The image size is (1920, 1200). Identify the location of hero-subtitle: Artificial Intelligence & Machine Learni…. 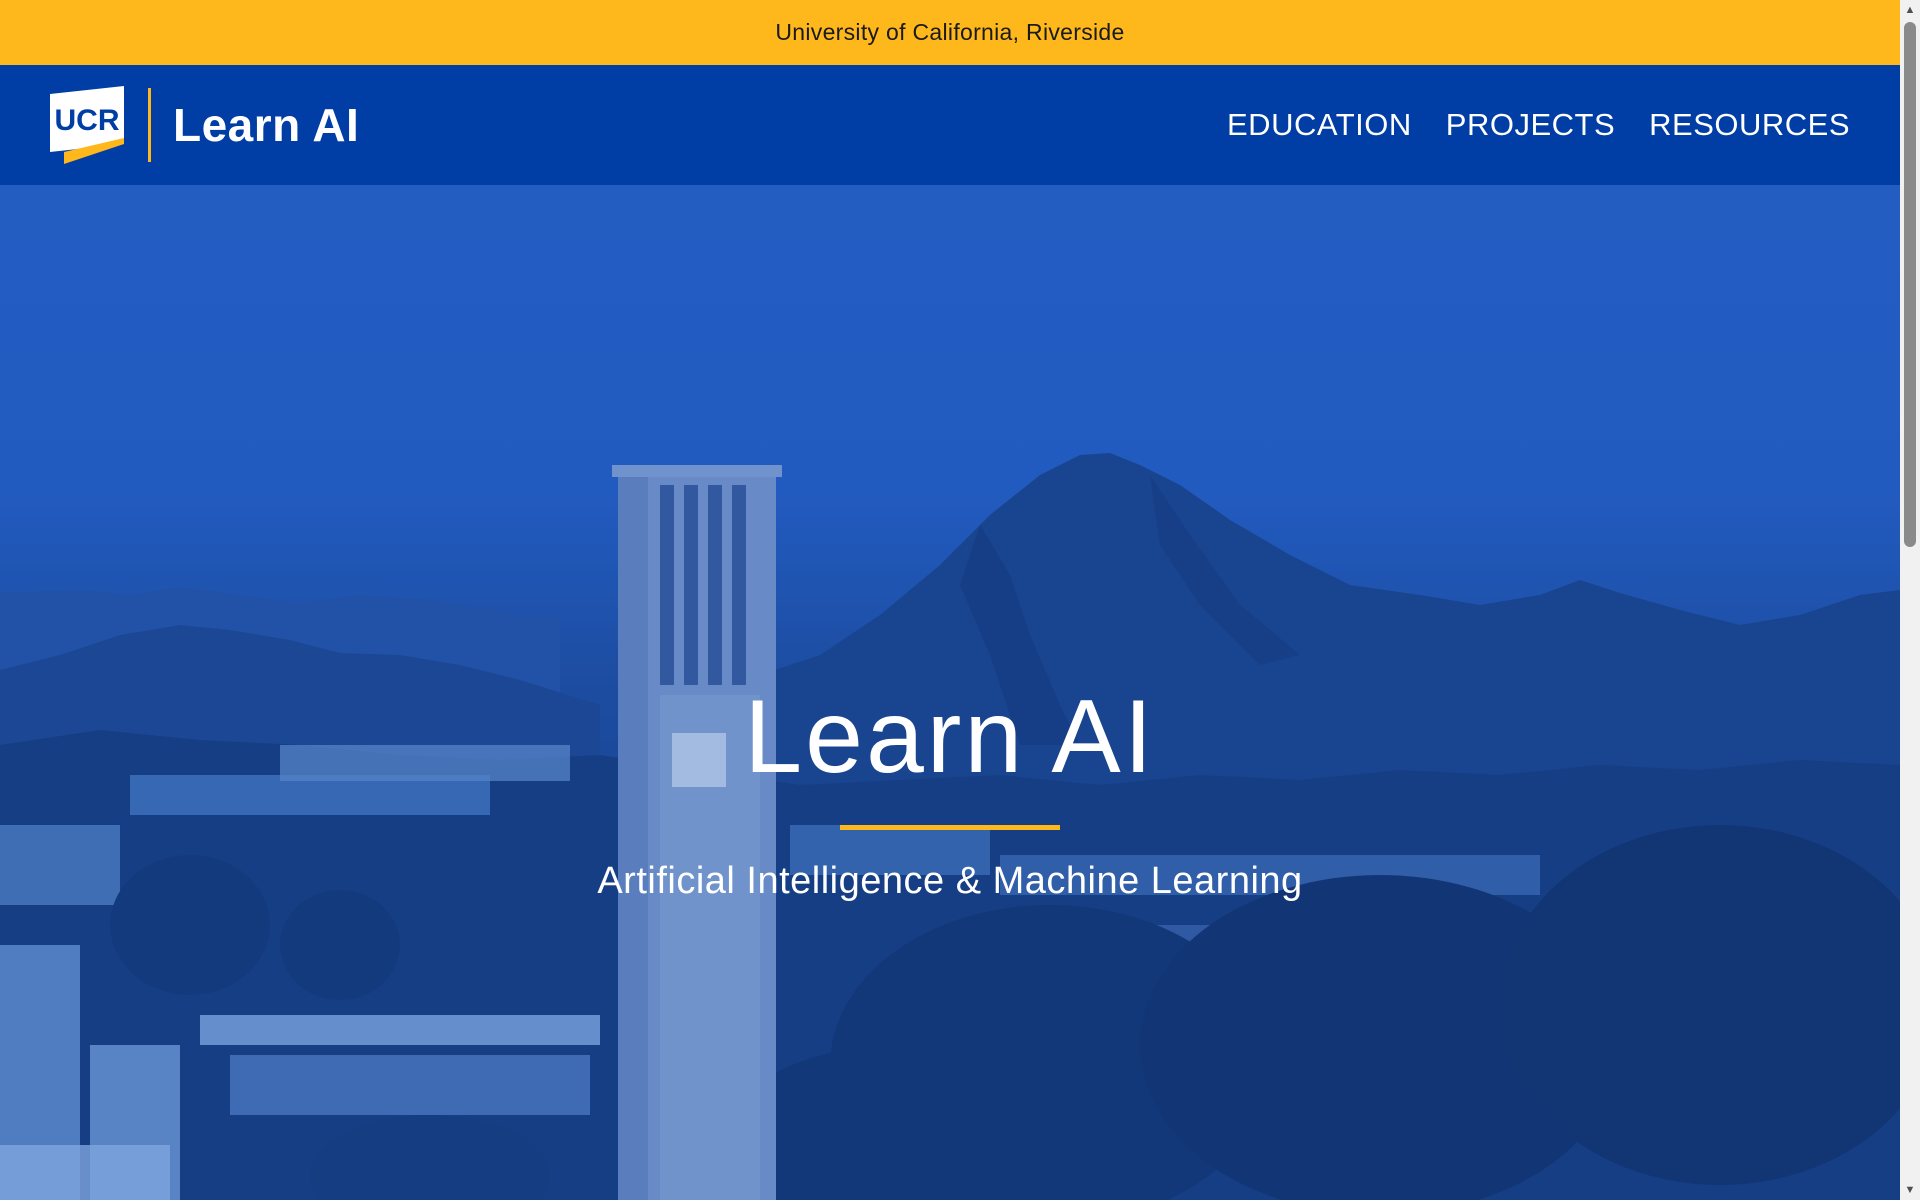
(950, 881).